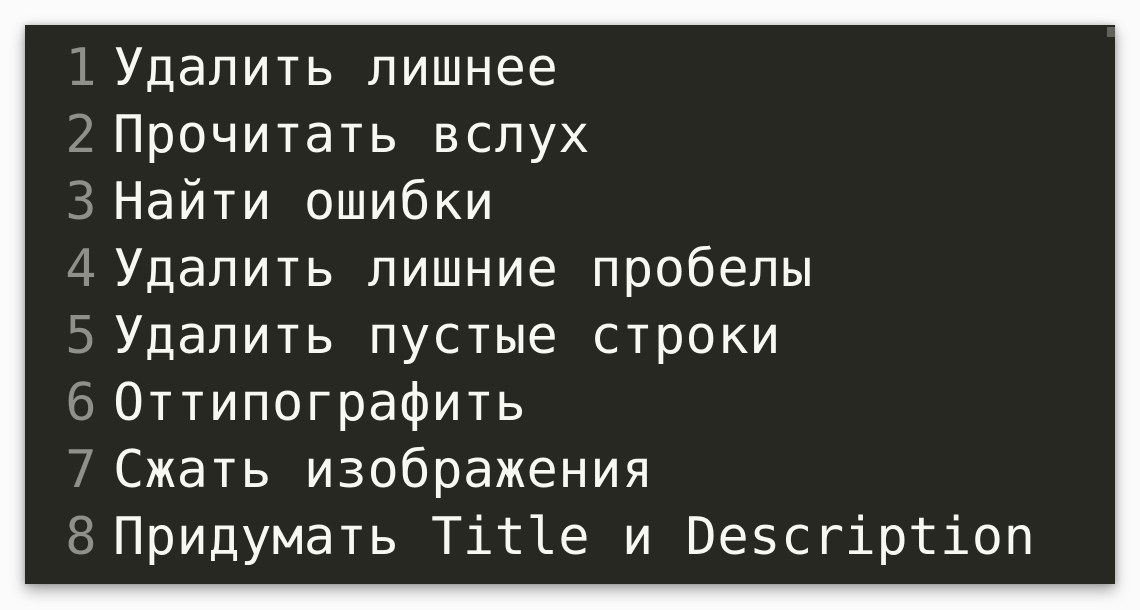 The width and height of the screenshot is (1140, 610). Describe the element at coordinates (383, 470) in the screenshot. I see `line-text: Сжать изображения` at that location.